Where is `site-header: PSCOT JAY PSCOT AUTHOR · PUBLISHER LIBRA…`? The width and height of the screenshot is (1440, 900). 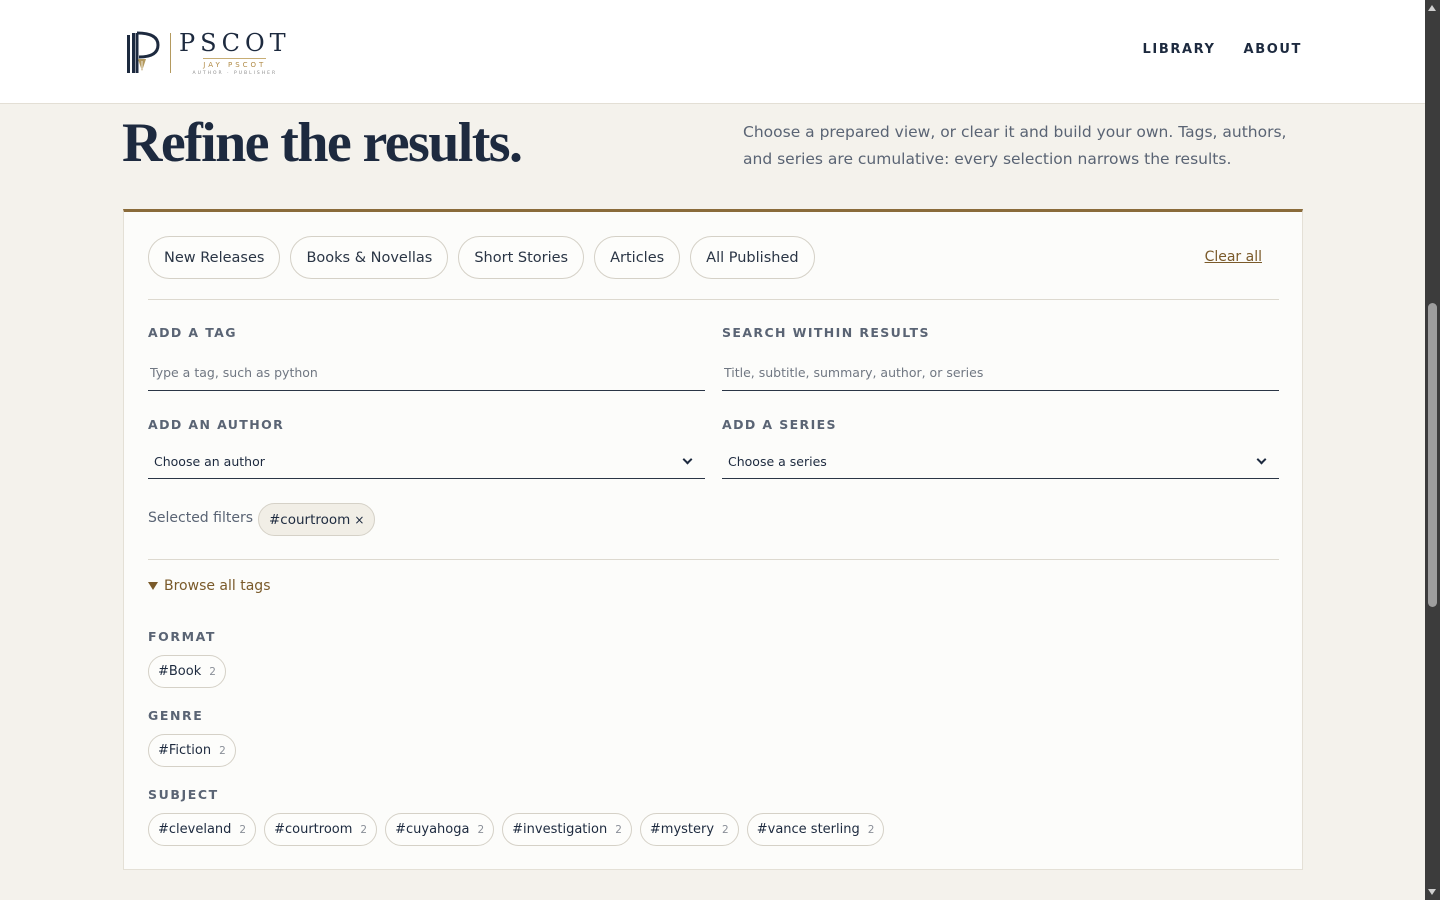 site-header: PSCOT JAY PSCOT AUTHOR · PUBLISHER LIBRA… is located at coordinates (712, 52).